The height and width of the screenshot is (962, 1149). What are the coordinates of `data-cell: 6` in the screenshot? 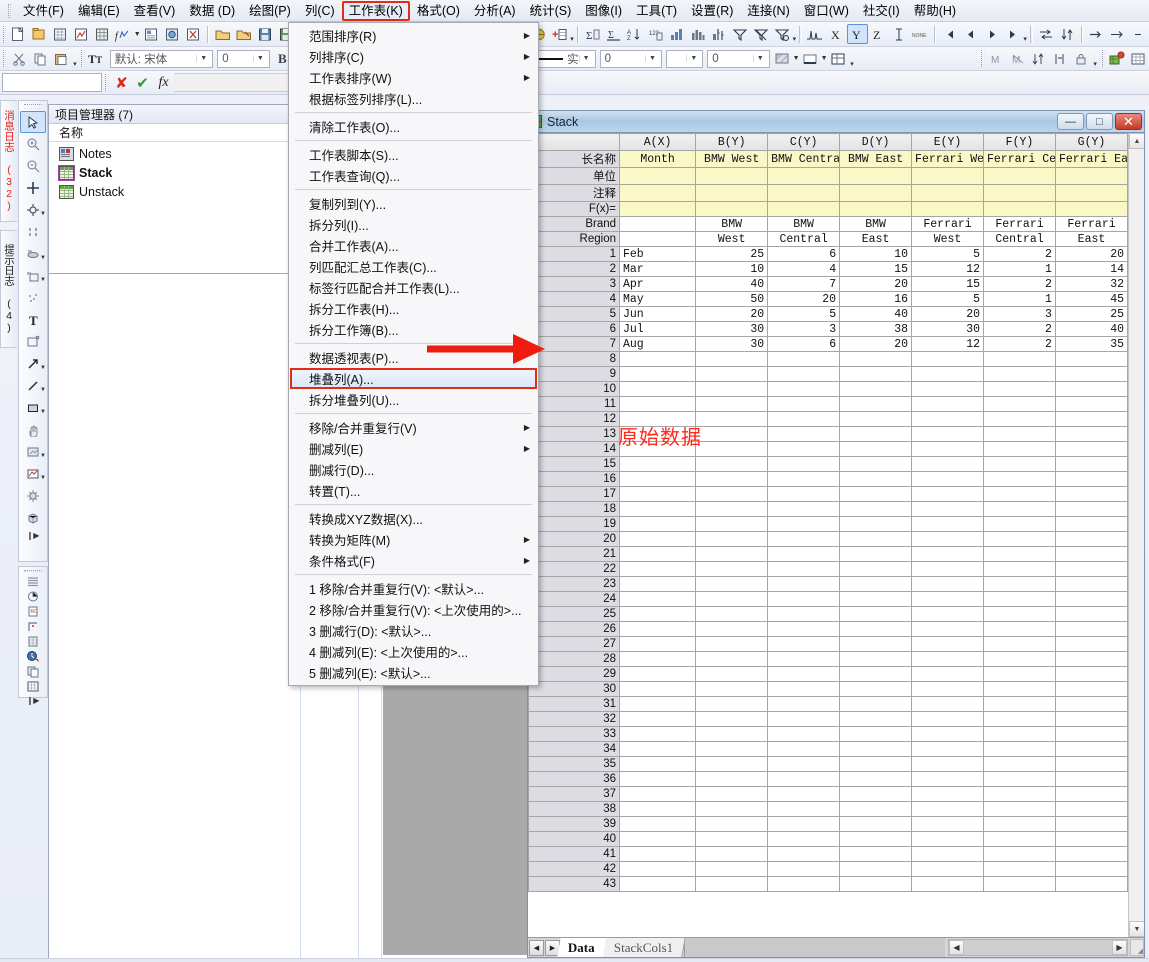 It's located at (804, 254).